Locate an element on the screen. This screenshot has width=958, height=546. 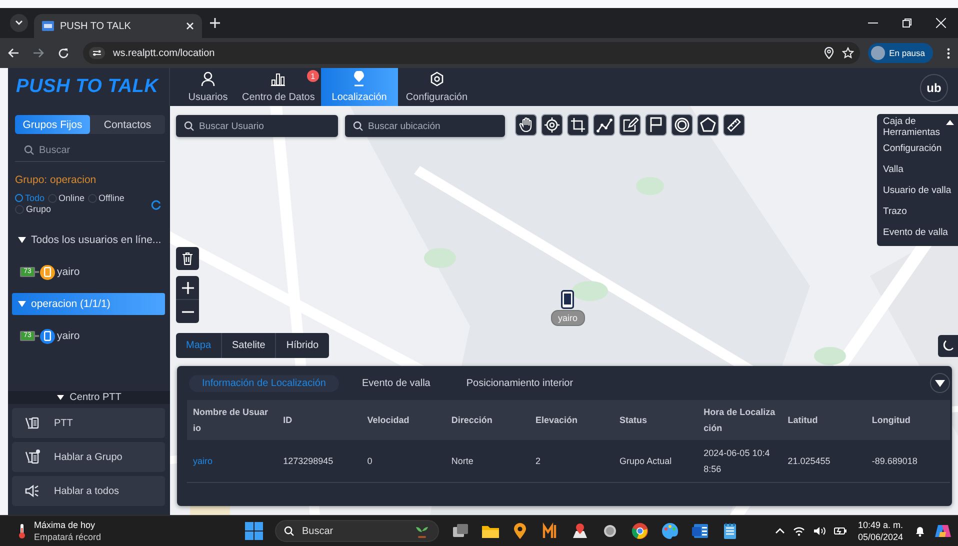
panel-tab: Evento de valla is located at coordinates (396, 383).